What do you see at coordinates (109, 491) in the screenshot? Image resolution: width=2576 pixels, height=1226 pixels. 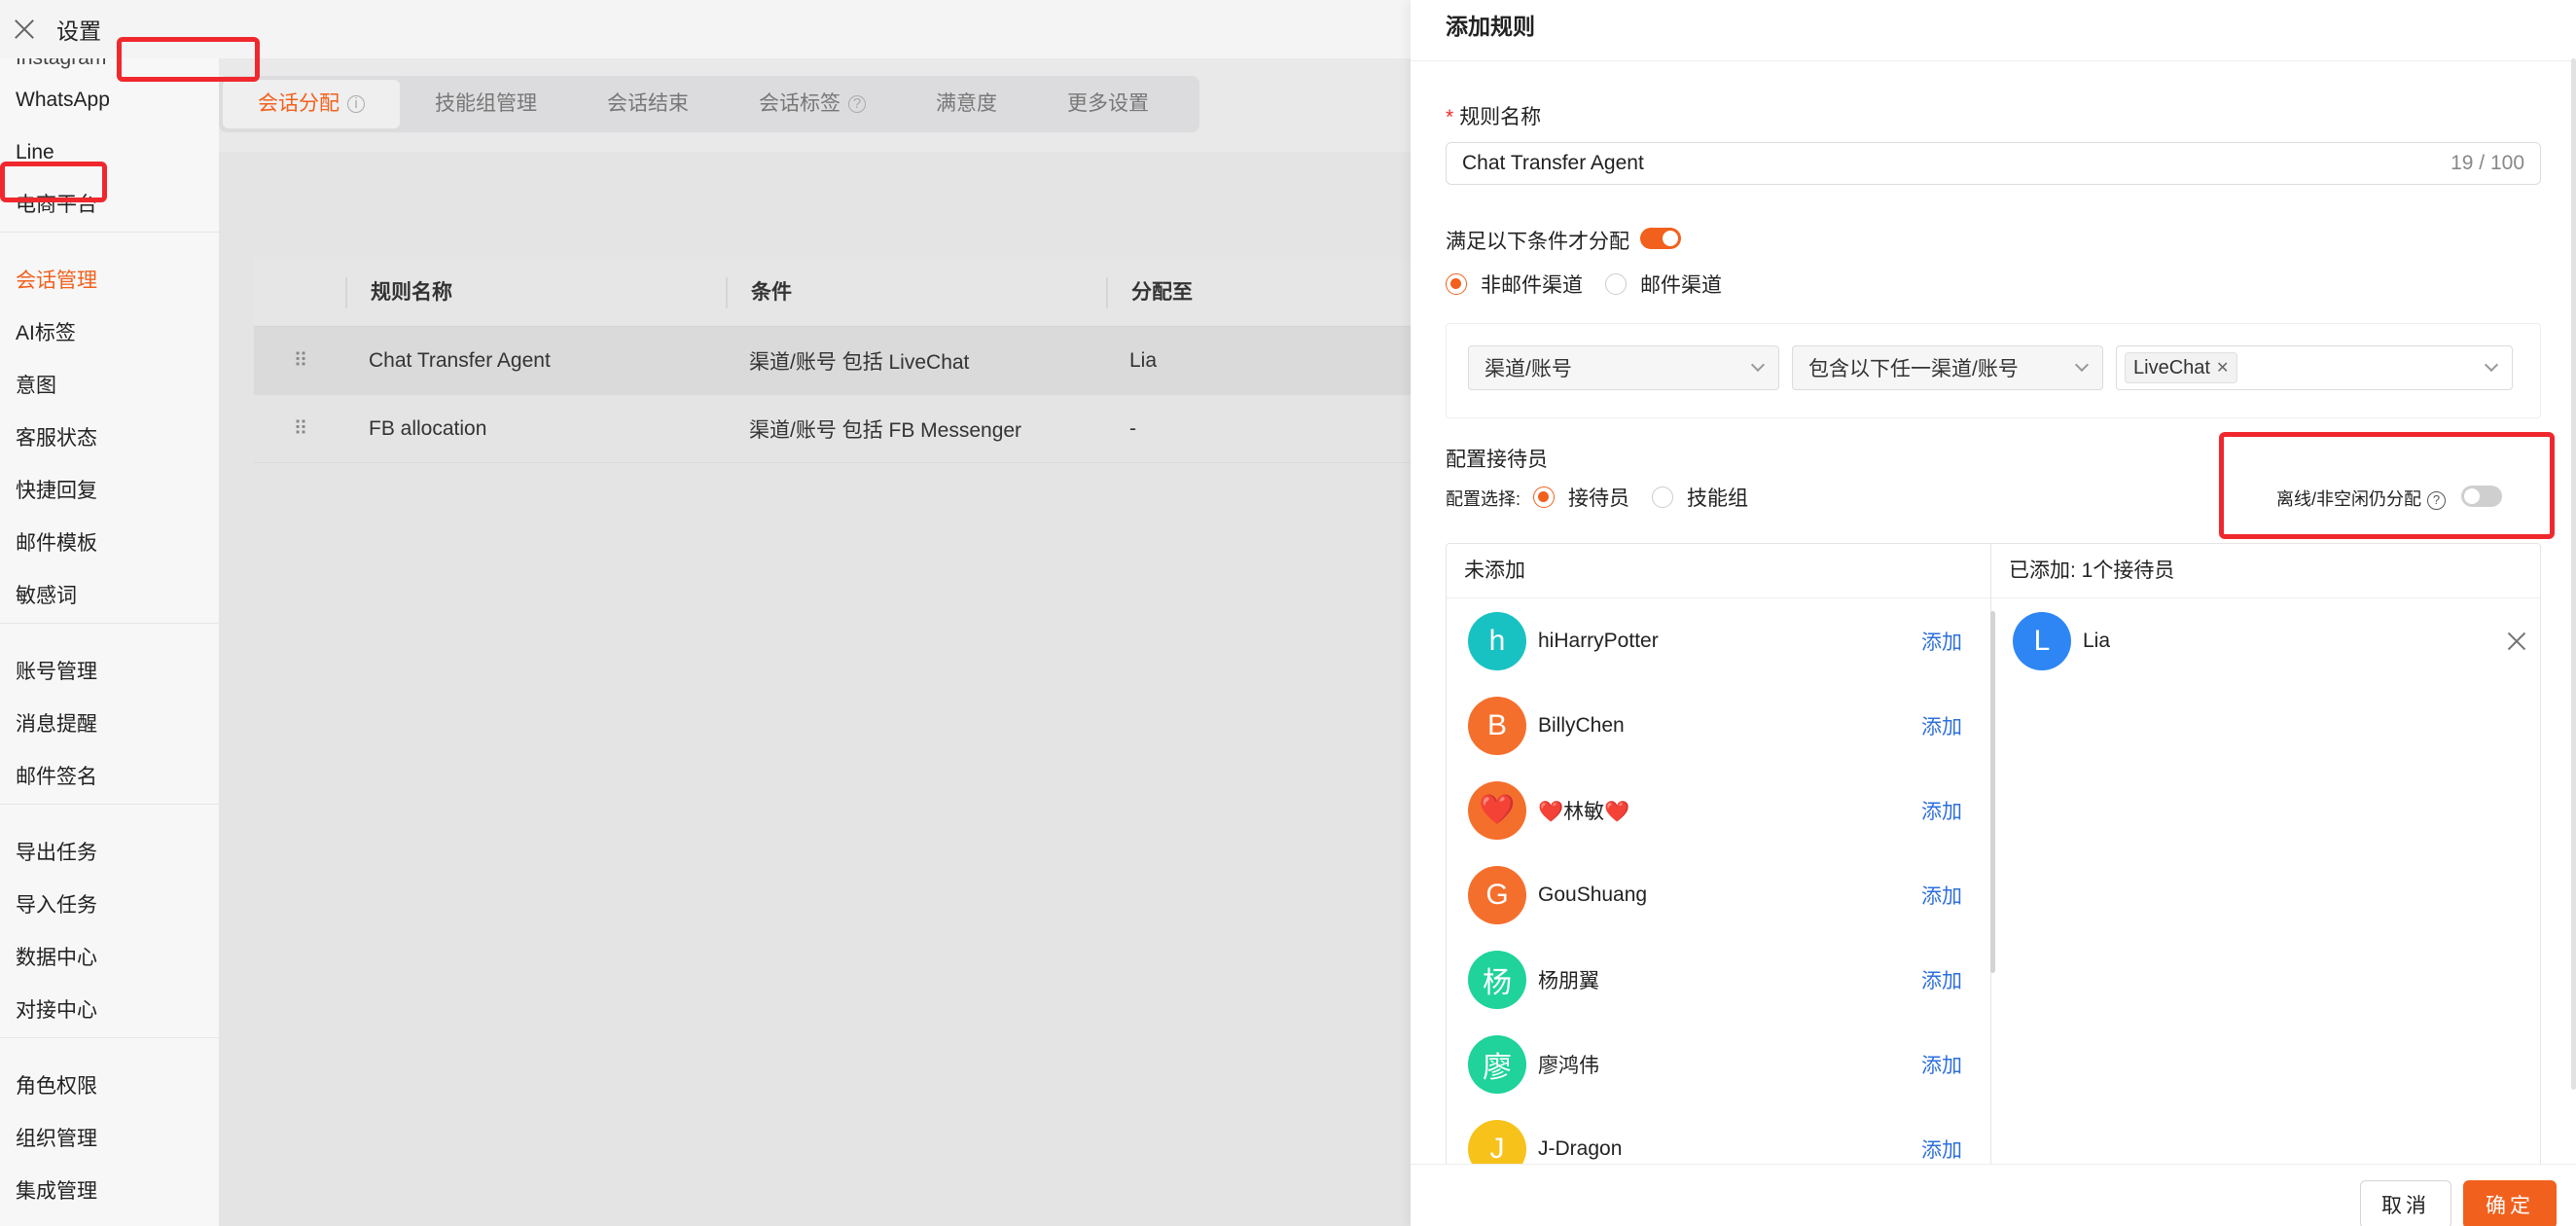 I see `sidebar-item: 快捷回复` at bounding box center [109, 491].